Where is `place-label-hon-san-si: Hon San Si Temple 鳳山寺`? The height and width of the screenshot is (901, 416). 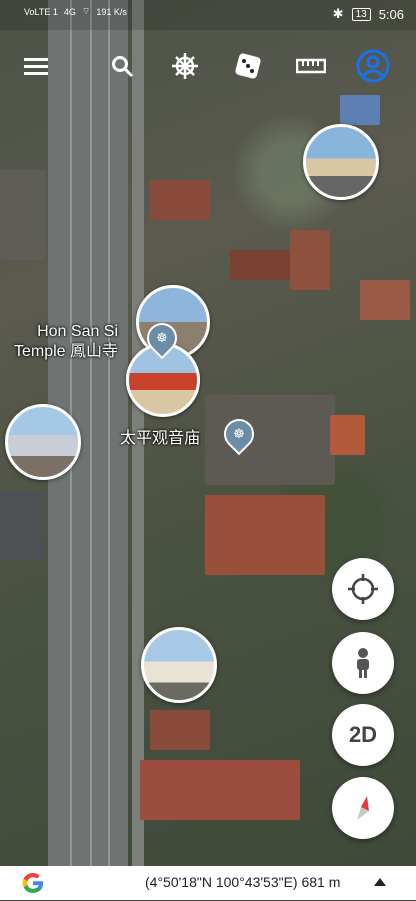 place-label-hon-san-si: Hon San Si Temple 鳳山寺 is located at coordinates (66, 342).